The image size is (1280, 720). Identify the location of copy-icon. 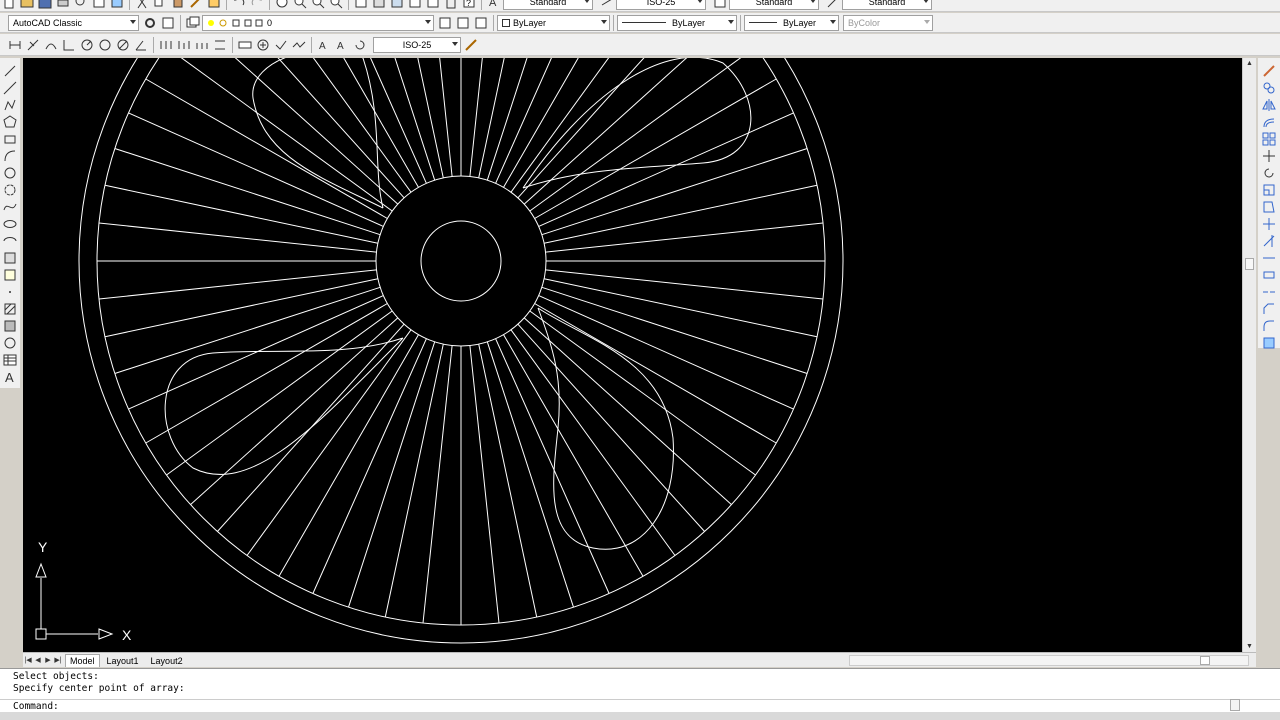
(160, 5).